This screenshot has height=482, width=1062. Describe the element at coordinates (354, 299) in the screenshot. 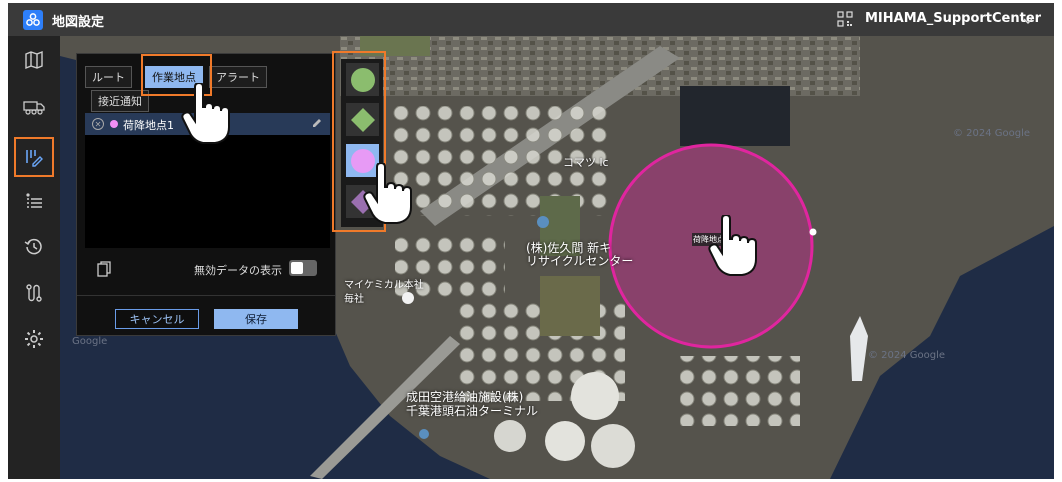

I see `map-label-chemical-2: 毎社` at that location.